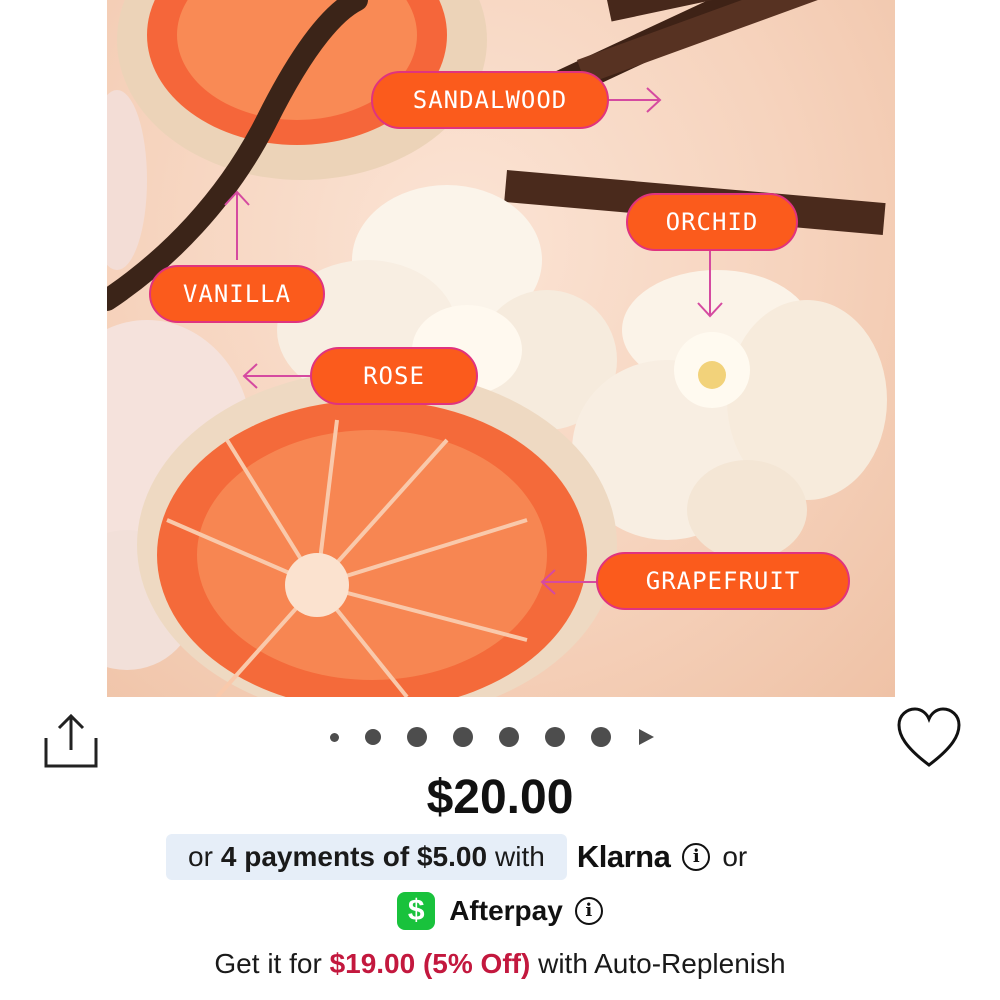  Describe the element at coordinates (354, 856) in the screenshot. I see `installments-text: 4 payments of $5.00` at that location.